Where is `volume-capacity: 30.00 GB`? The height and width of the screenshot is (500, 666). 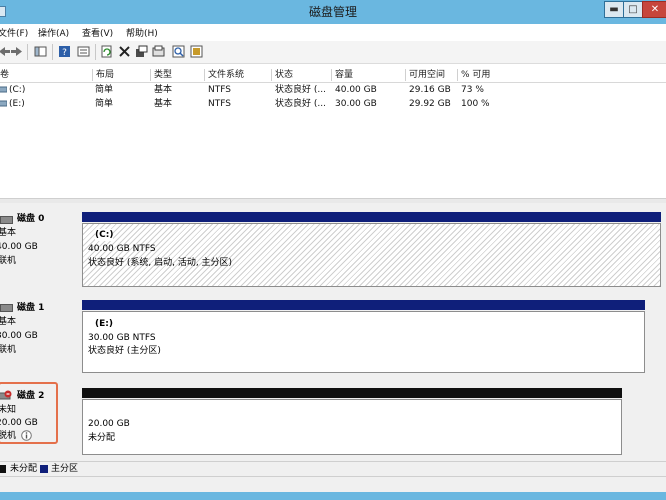 volume-capacity: 30.00 GB is located at coordinates (356, 104).